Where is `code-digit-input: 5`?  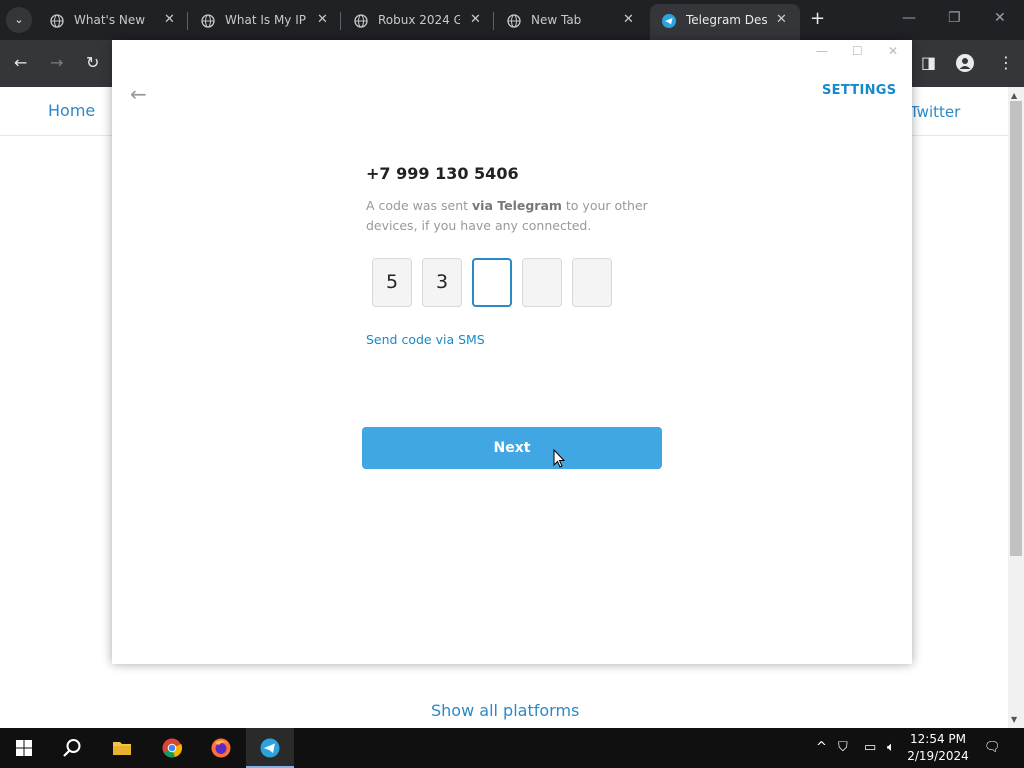
code-digit-input: 5 is located at coordinates (392, 282).